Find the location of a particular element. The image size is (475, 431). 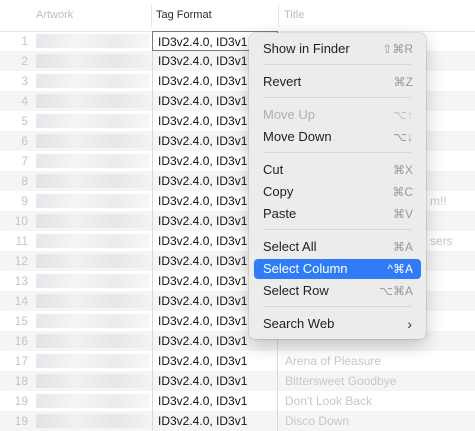

menu-item-label: Select Column is located at coordinates (305, 268).